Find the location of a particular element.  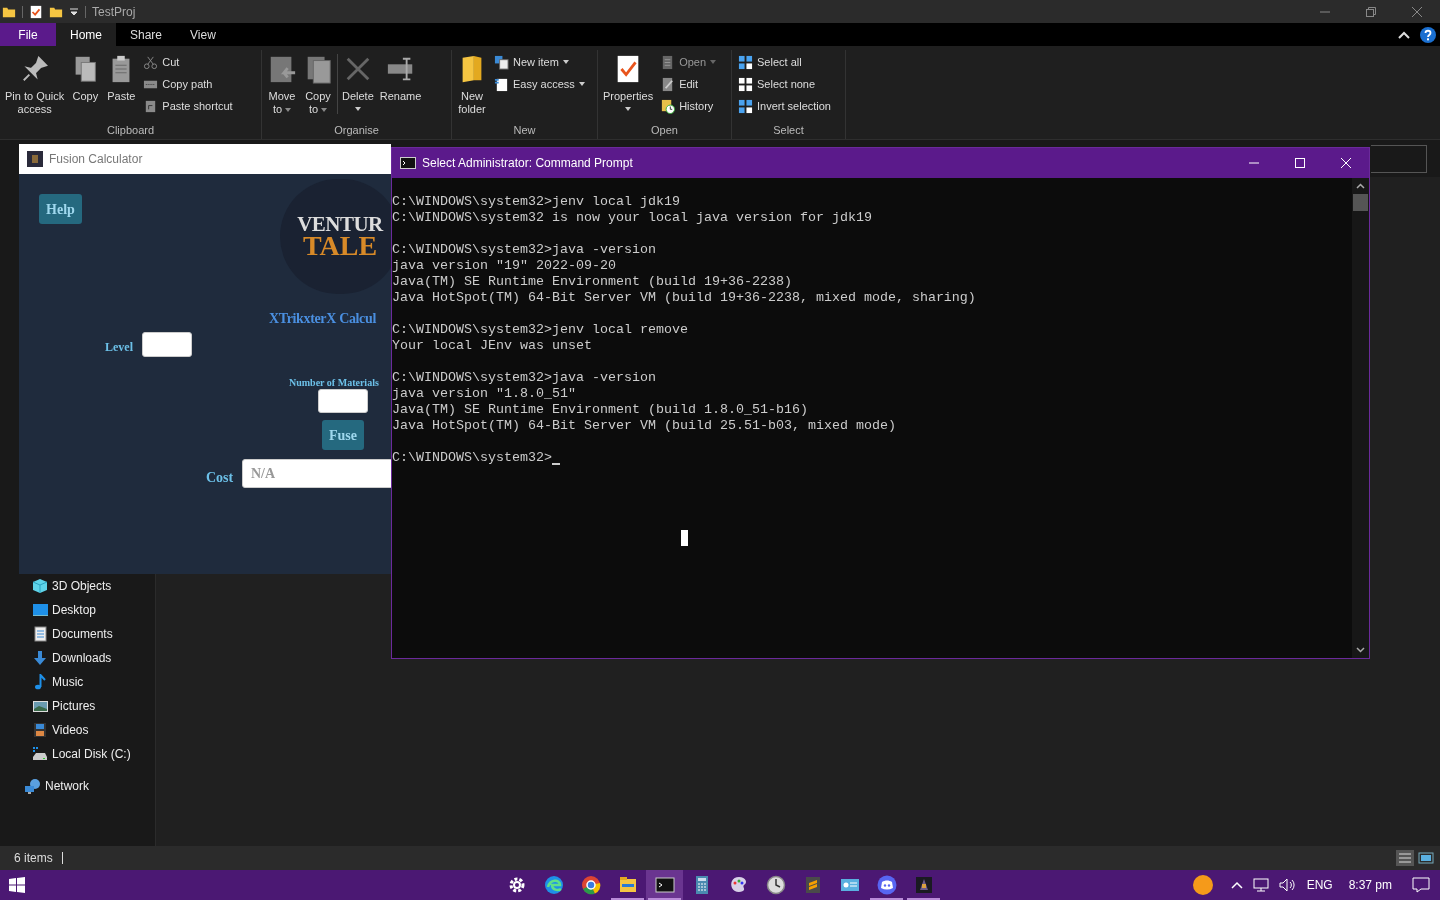

materials-field is located at coordinates (343, 401).